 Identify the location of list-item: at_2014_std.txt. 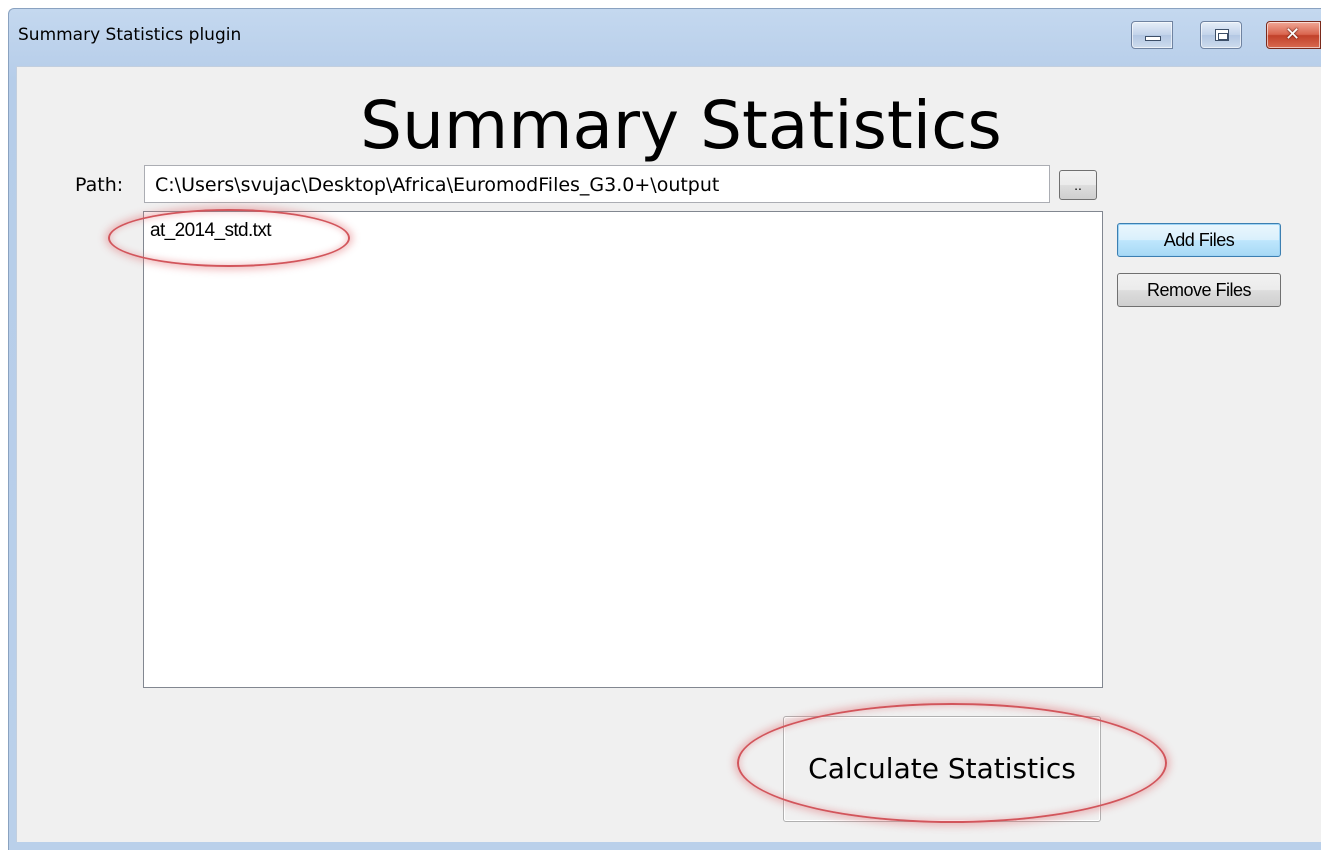
(211, 231).